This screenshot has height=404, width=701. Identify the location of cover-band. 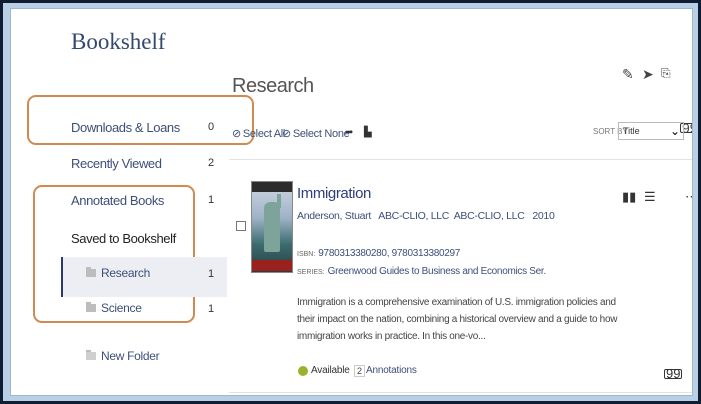
(272, 187).